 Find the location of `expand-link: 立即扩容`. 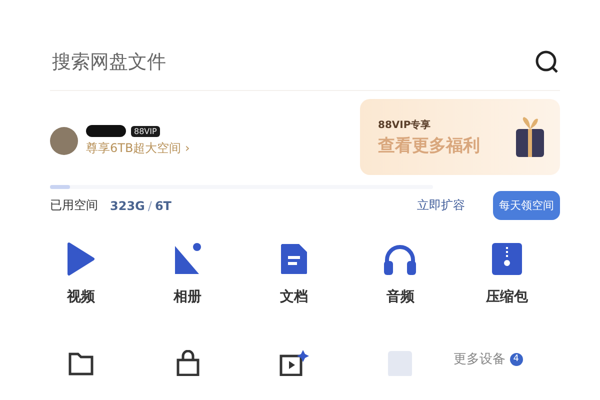

expand-link: 立即扩容 is located at coordinates (441, 205).